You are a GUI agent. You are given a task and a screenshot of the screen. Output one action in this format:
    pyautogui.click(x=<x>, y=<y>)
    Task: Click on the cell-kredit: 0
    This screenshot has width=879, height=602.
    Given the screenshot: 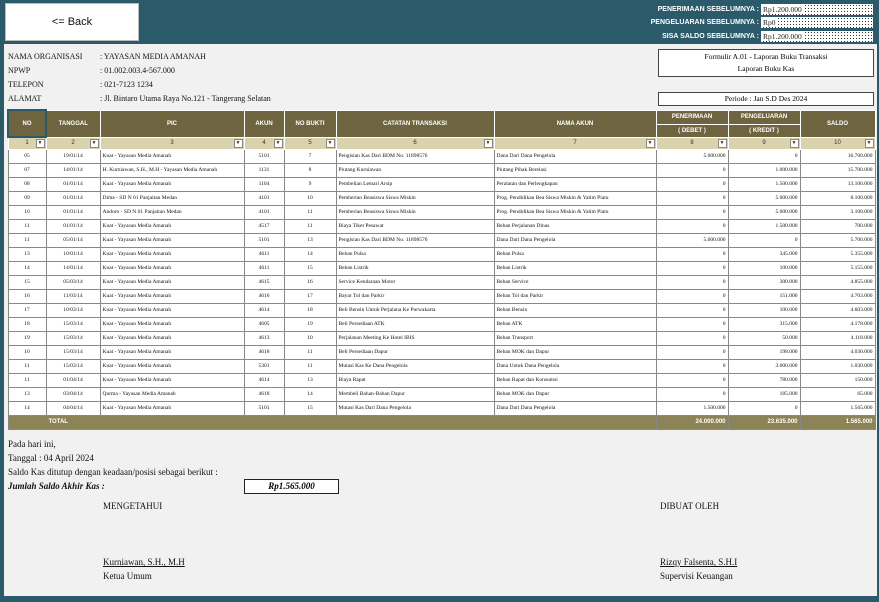 What is the action you would take?
    pyautogui.click(x=764, y=408)
    